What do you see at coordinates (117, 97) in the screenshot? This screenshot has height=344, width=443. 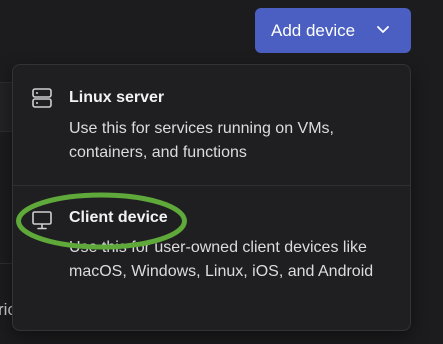 I see `menu-item-title: Linux server` at bounding box center [117, 97].